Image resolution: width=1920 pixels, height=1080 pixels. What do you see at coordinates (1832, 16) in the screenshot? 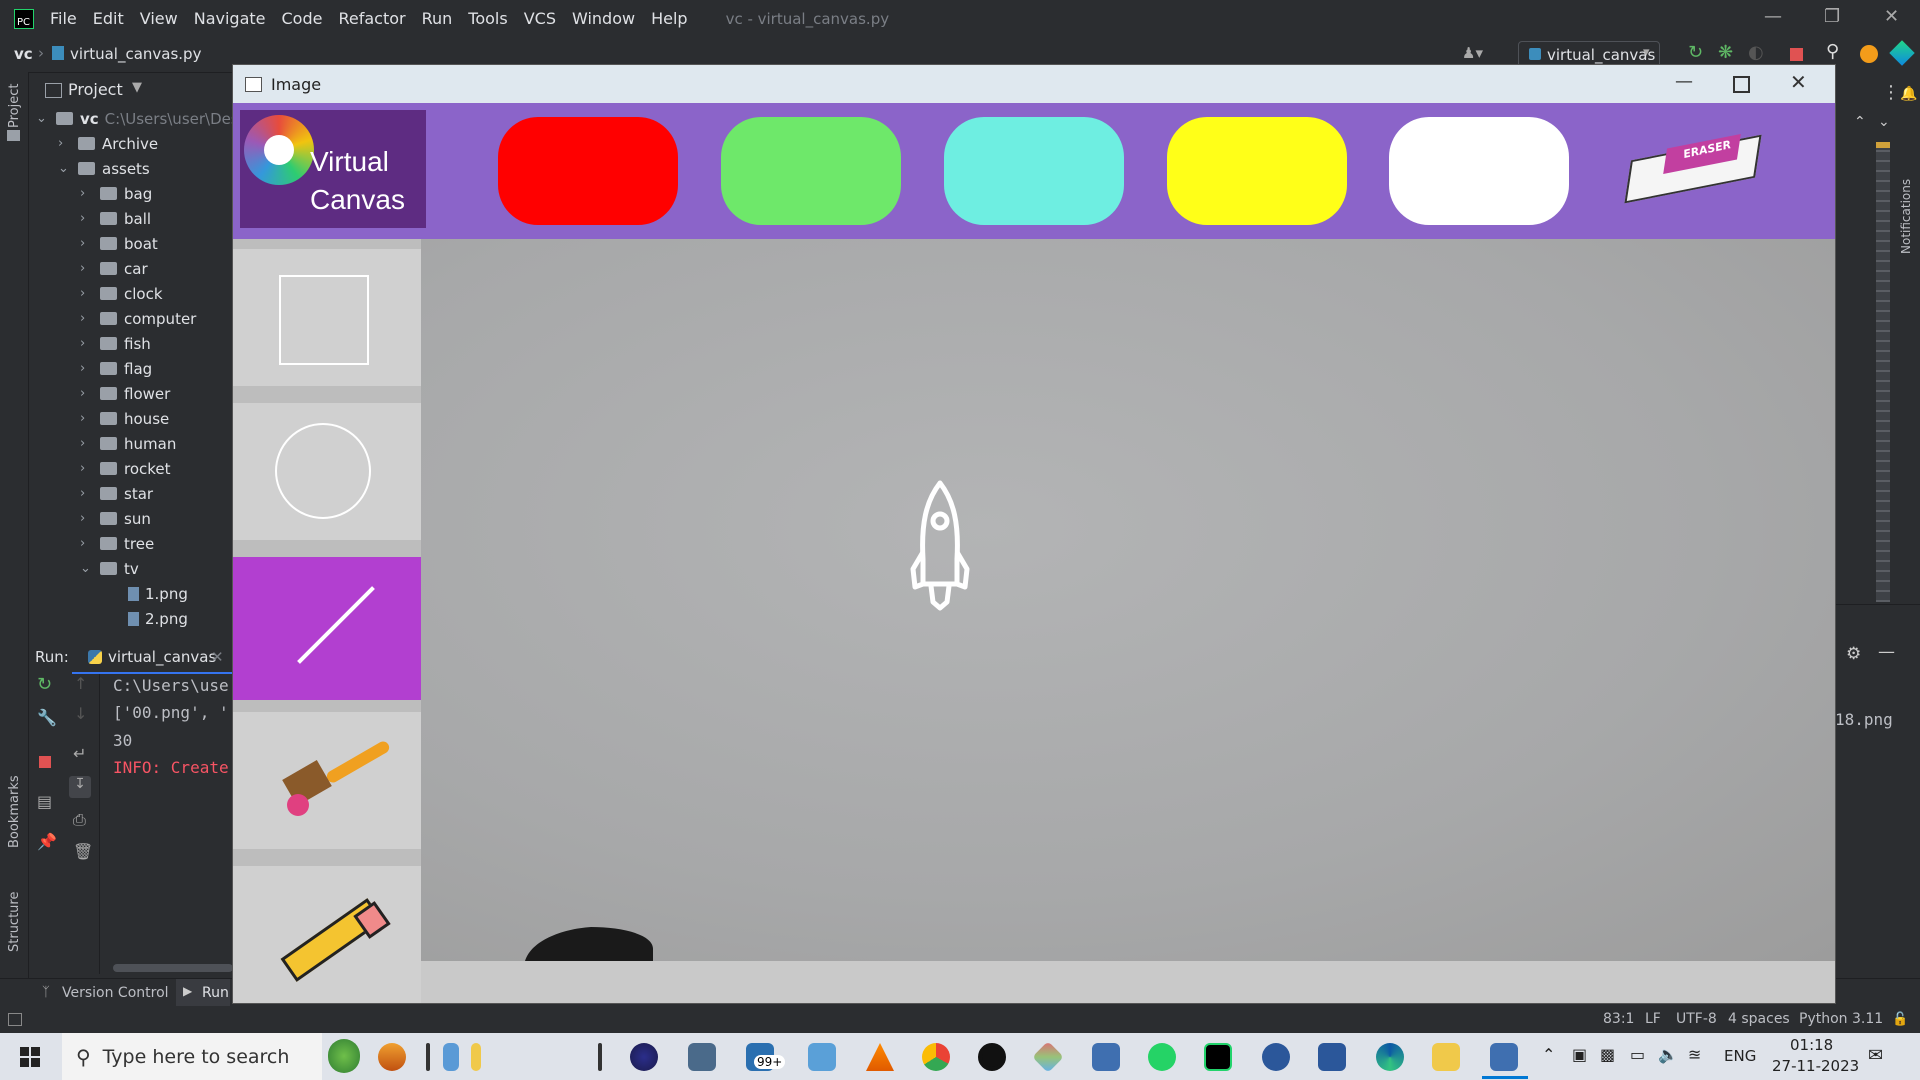
I see `restore-icon: ❐` at bounding box center [1832, 16].